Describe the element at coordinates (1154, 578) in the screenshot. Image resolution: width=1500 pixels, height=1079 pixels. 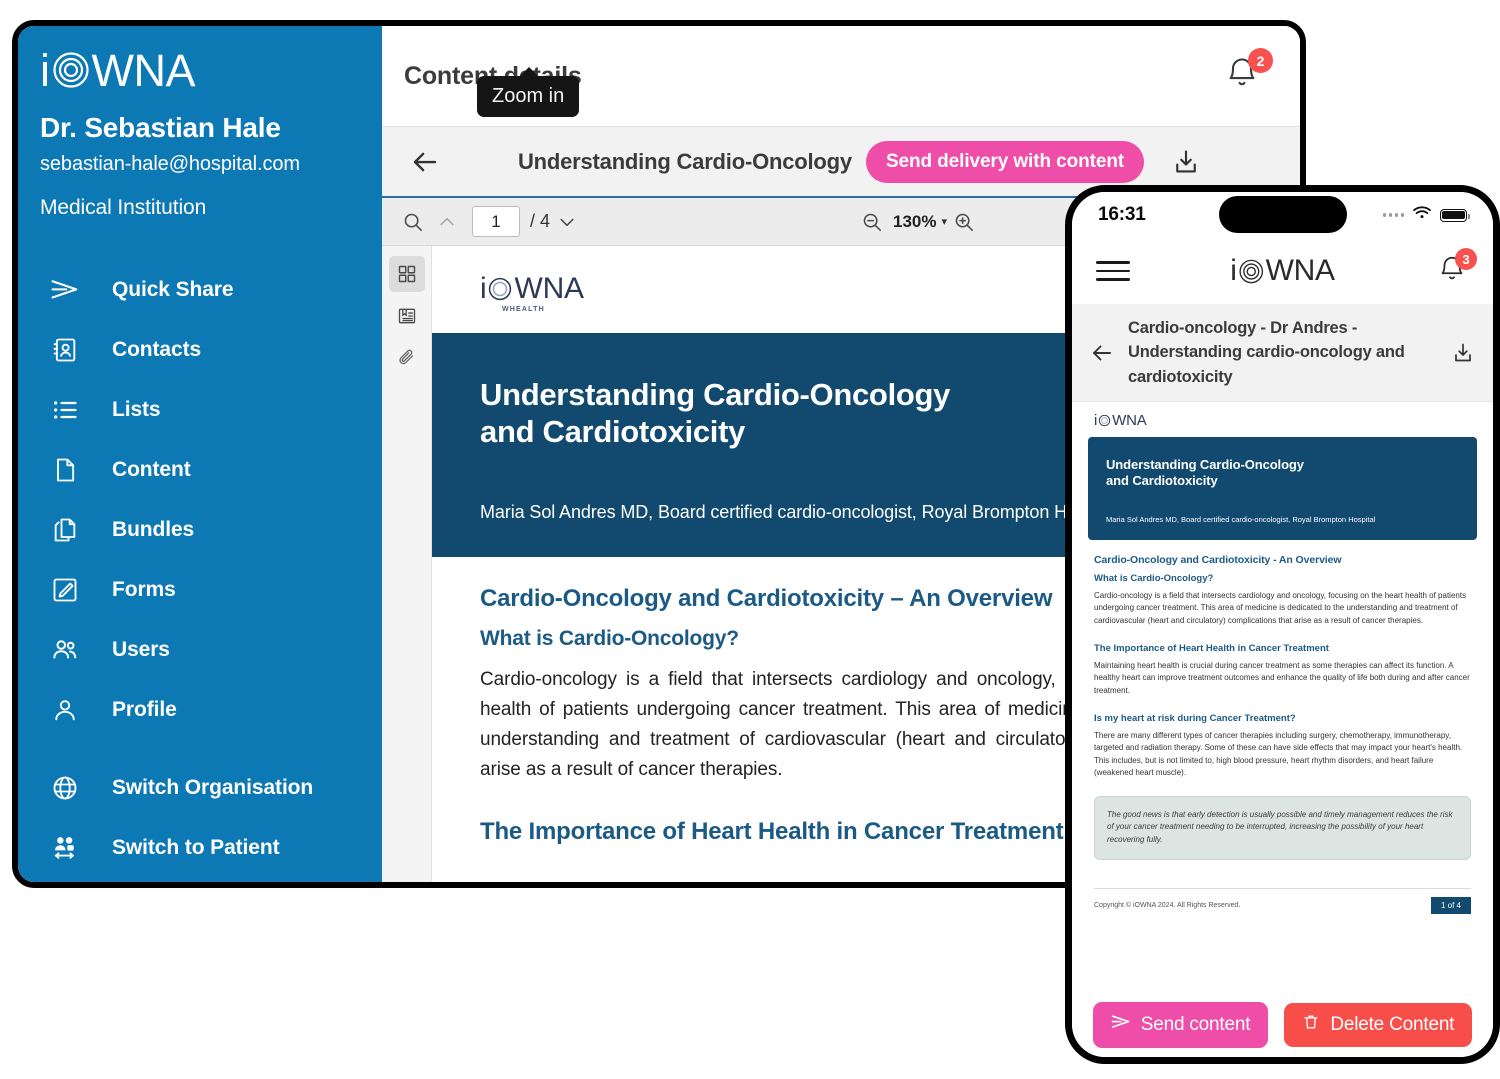
I see `phone-doc-heading-1: What is Cardio-Oncology?` at that location.